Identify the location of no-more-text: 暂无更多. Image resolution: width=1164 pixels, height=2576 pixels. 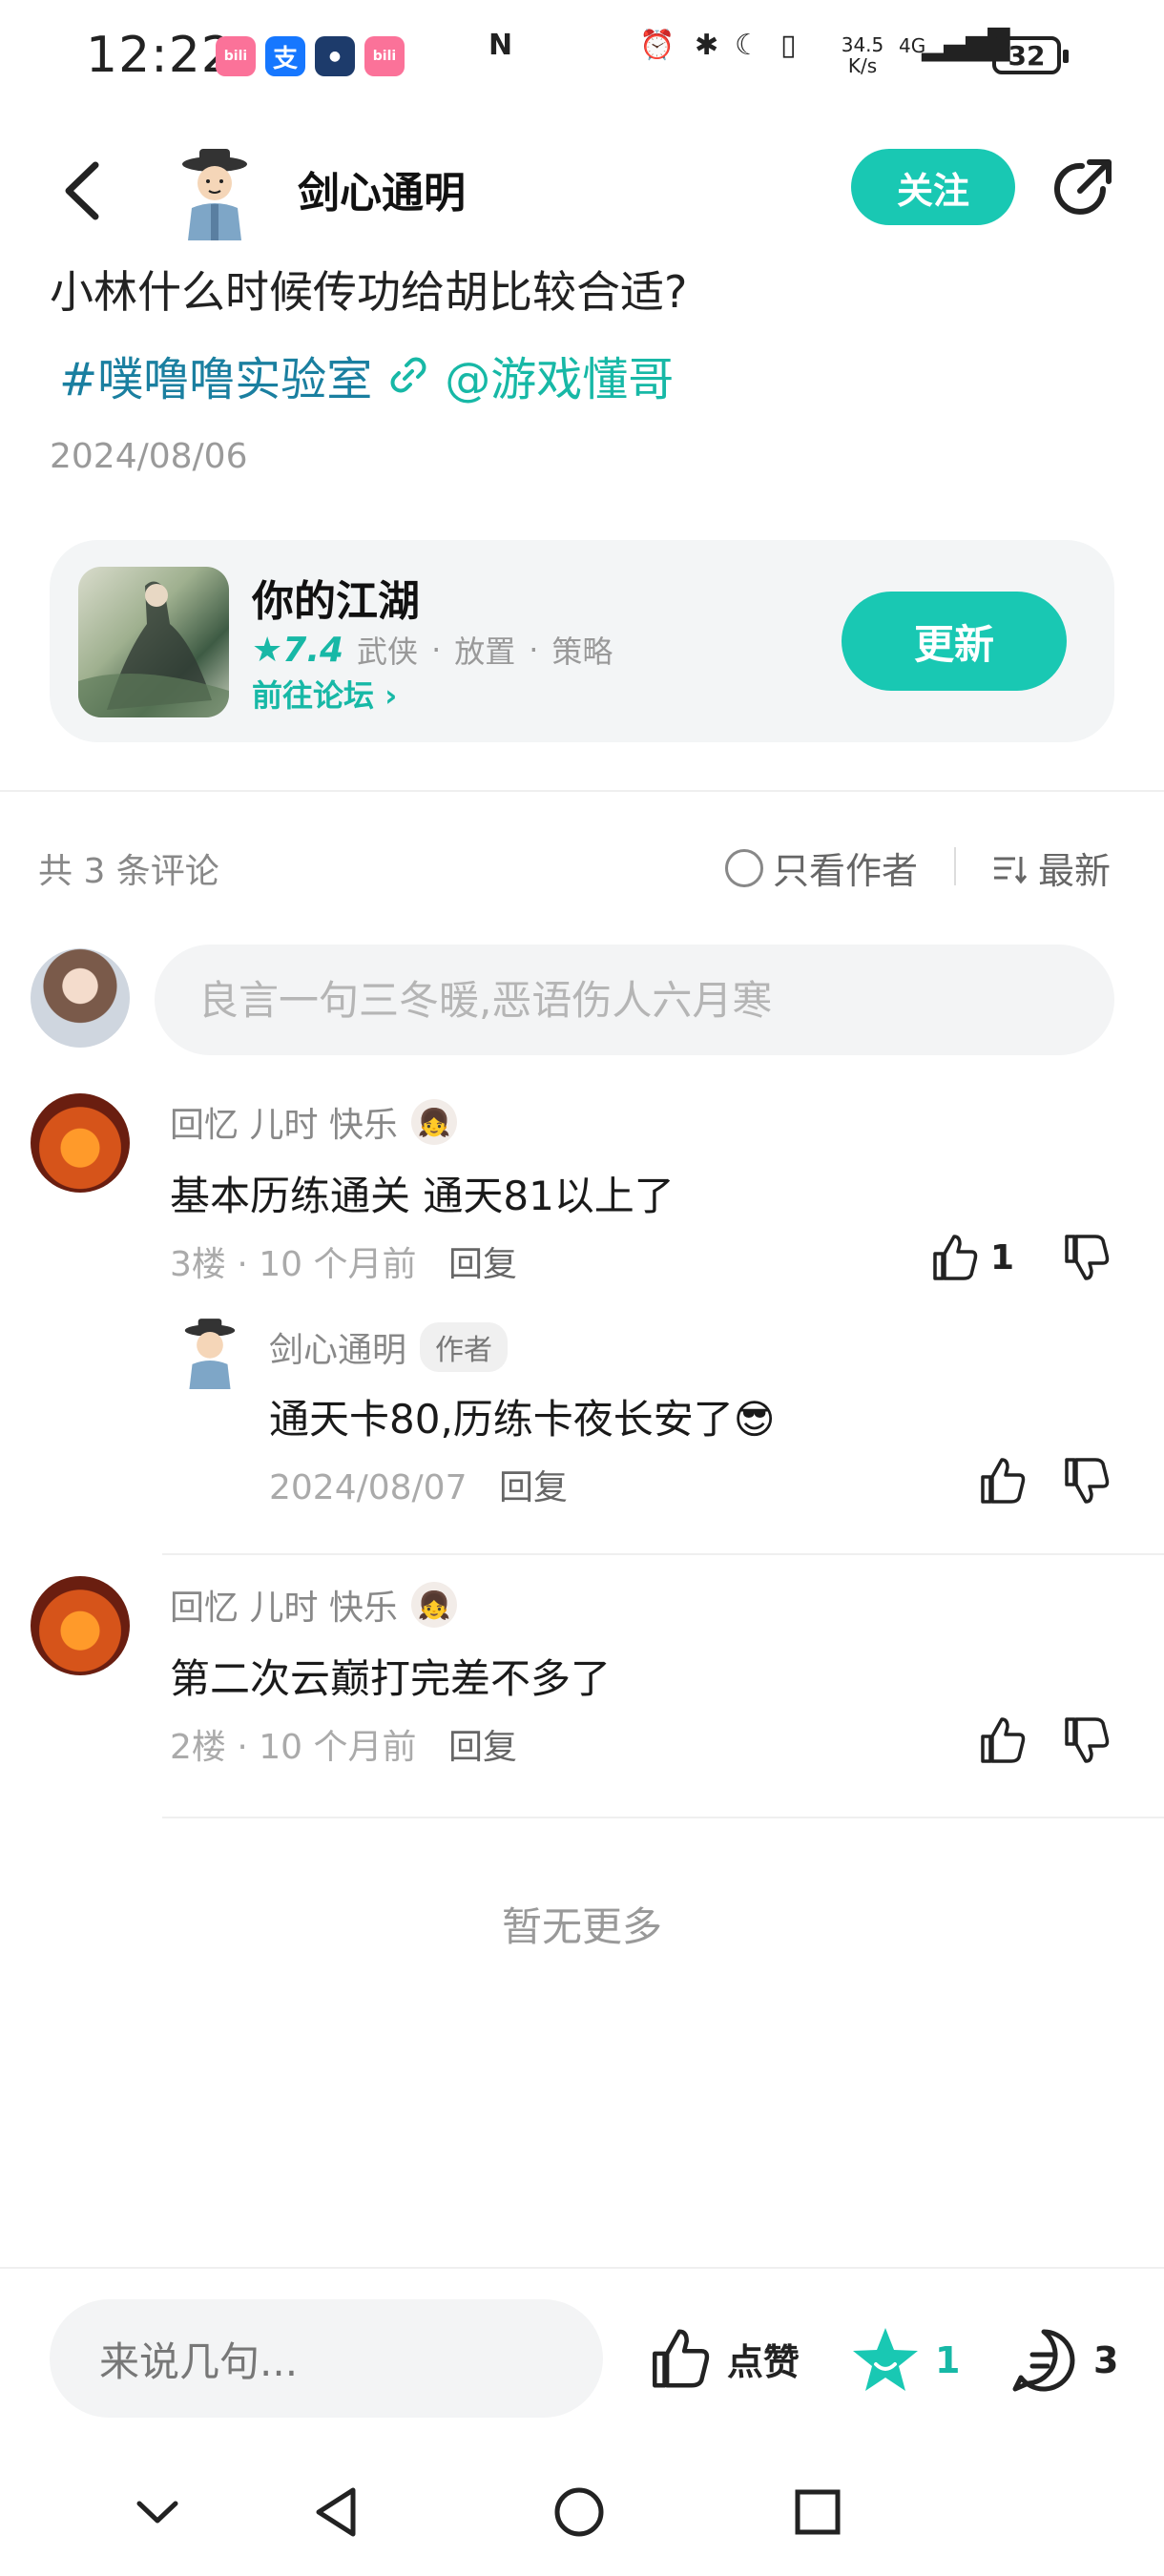
(582, 1926).